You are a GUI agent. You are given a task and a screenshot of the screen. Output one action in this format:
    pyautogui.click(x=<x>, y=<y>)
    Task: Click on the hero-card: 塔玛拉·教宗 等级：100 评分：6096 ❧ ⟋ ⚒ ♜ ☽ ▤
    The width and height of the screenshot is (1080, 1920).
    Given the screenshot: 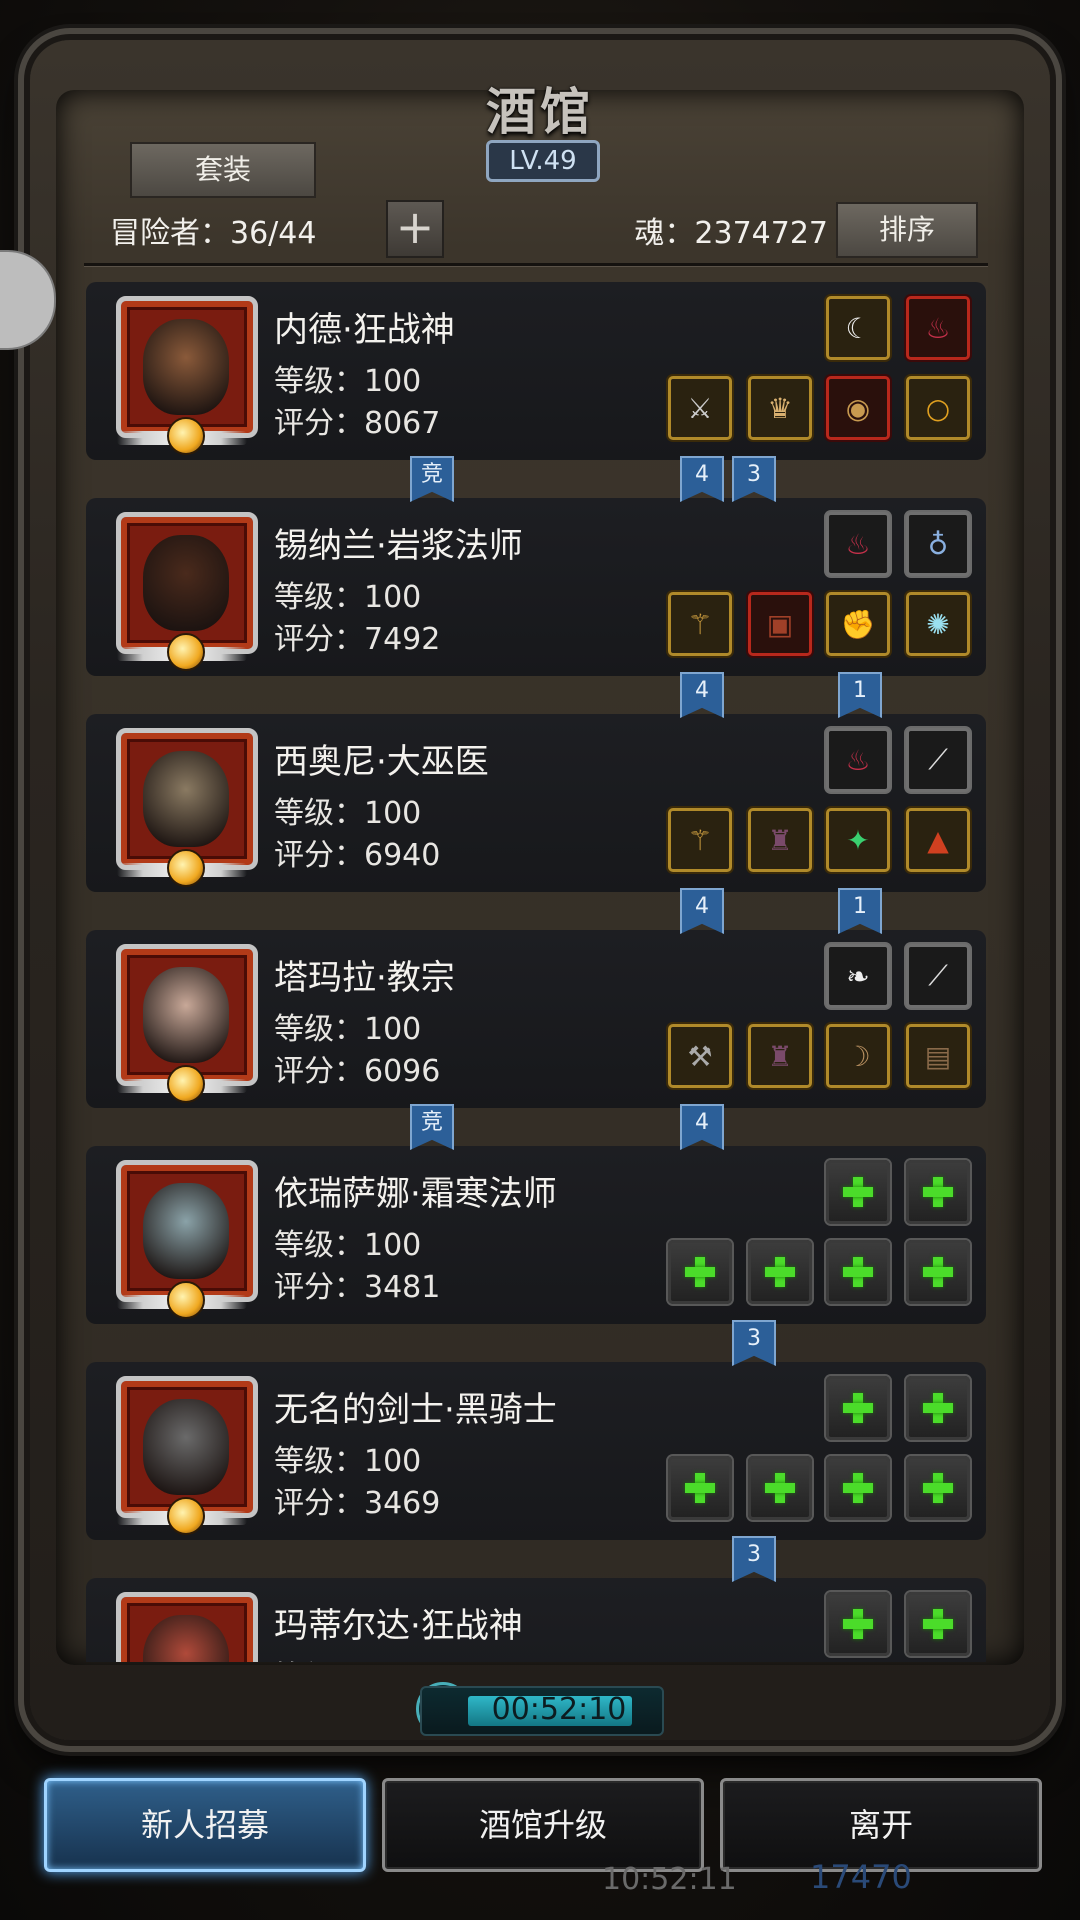 What is the action you would take?
    pyautogui.click(x=536, y=1019)
    